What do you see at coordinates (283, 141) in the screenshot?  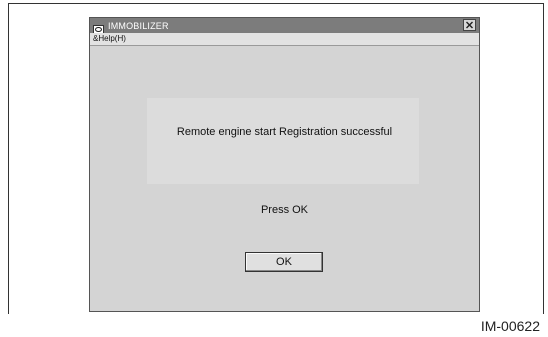 I see `message-panel` at bounding box center [283, 141].